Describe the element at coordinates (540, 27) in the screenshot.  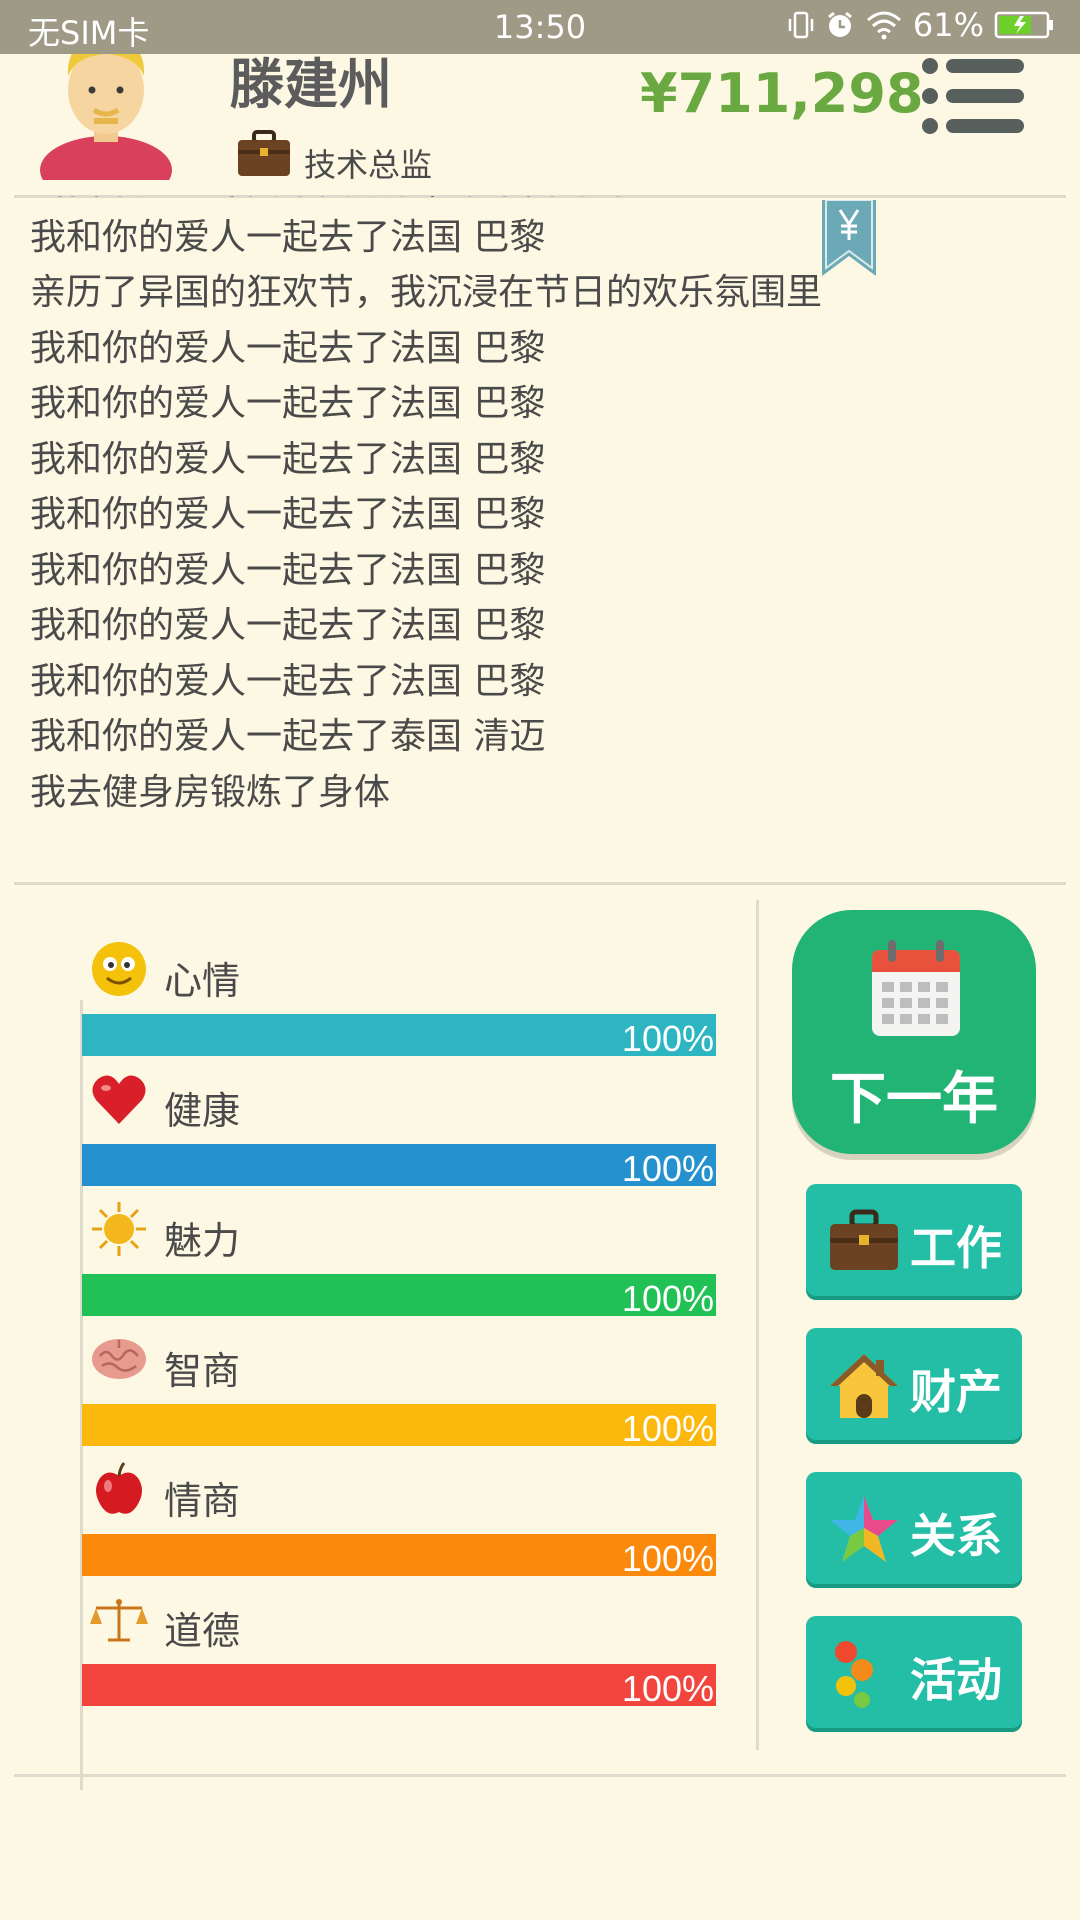
I see `status-bar: 无SIM卡 13:50 61%` at that location.